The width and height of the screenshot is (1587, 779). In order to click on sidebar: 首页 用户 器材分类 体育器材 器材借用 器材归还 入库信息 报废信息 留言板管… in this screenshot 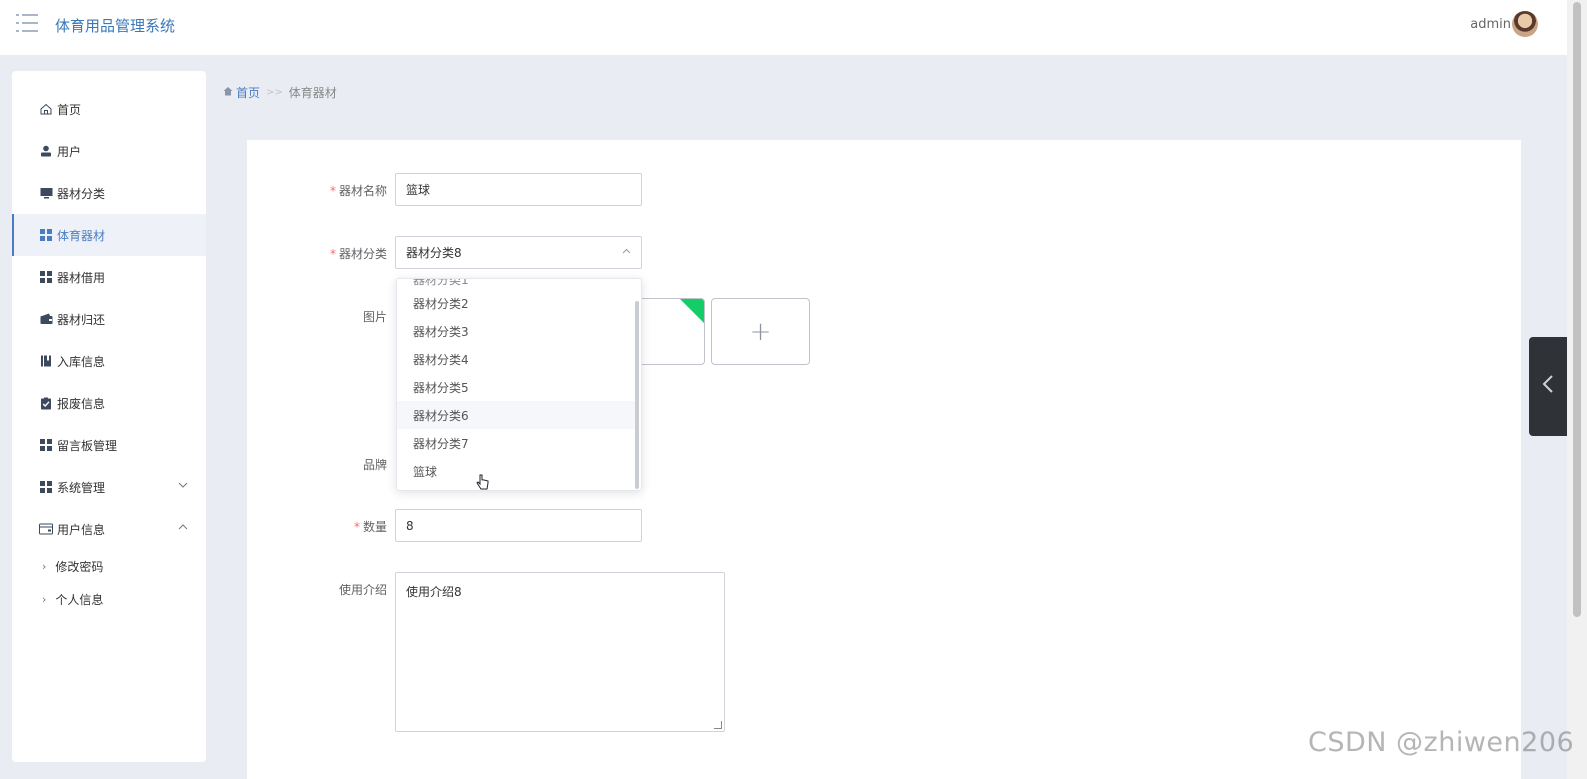, I will do `click(109, 416)`.